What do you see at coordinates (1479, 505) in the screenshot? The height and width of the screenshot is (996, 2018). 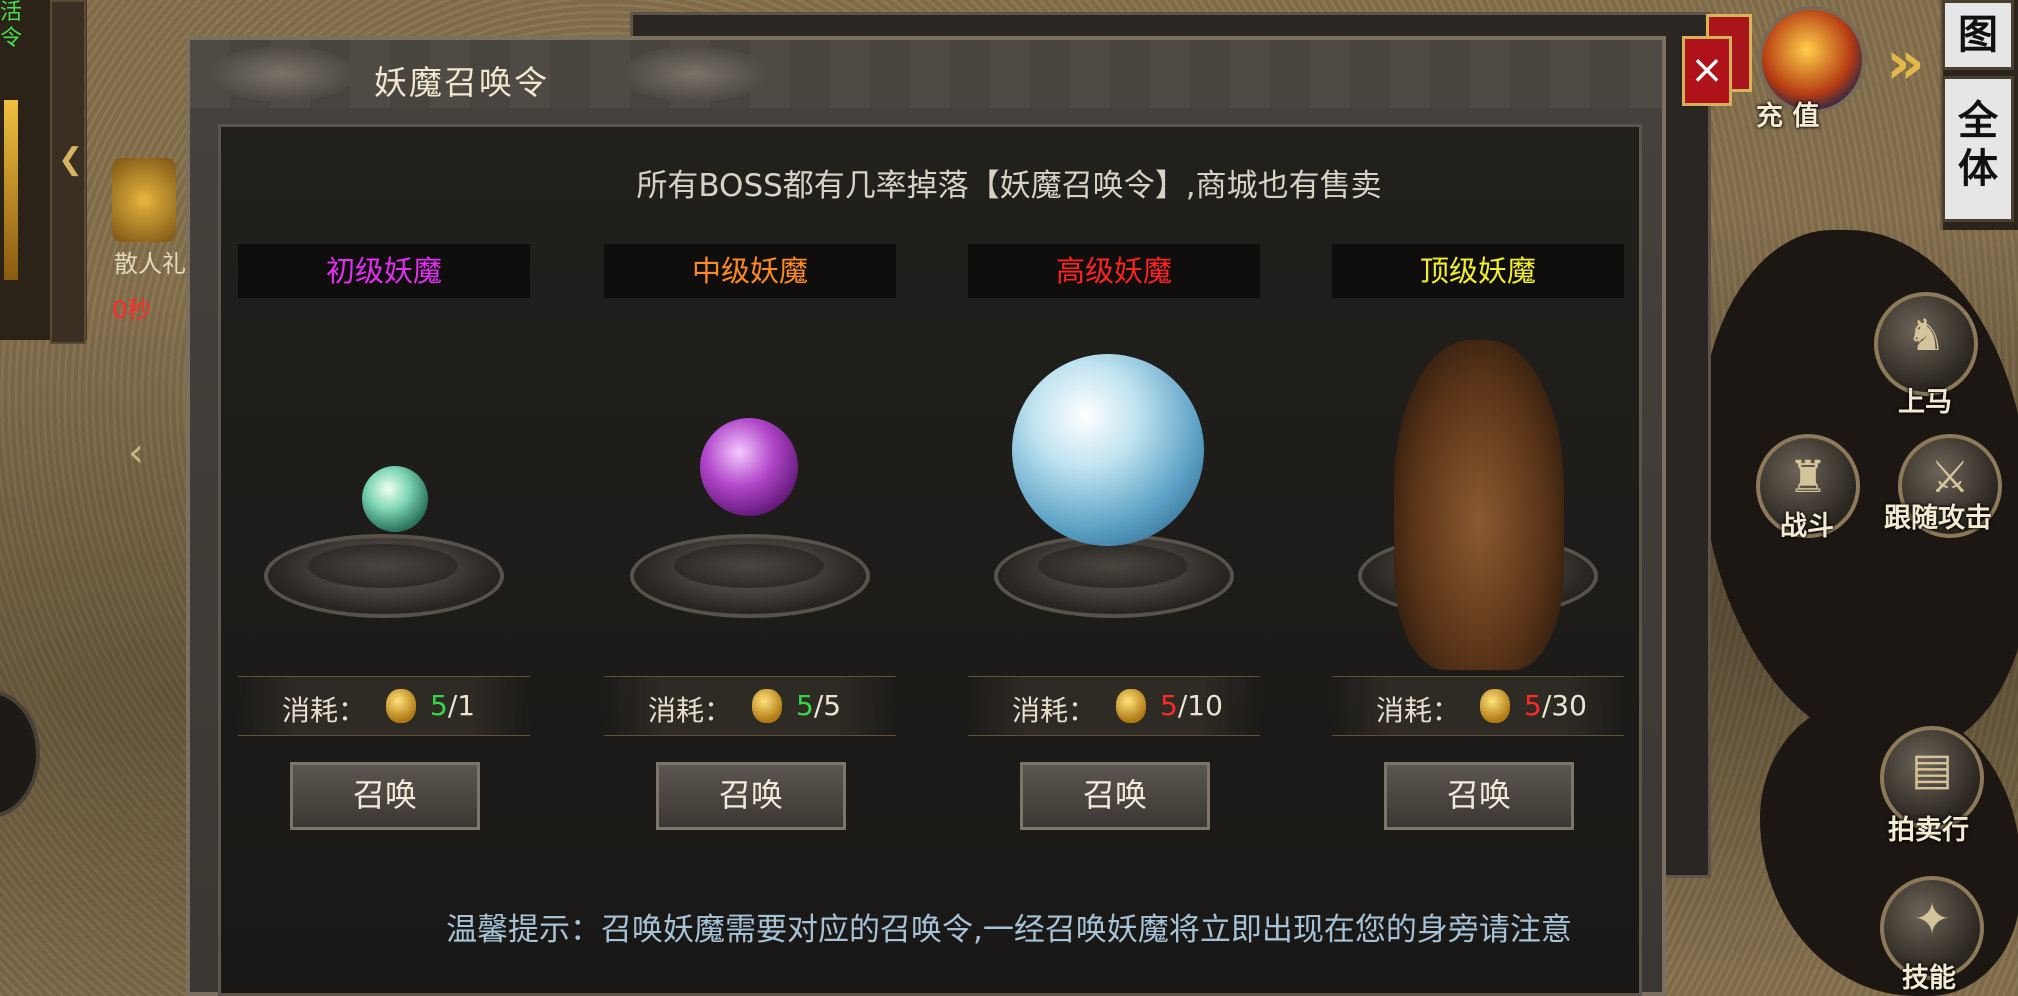 I see `beast-boss-icon` at bounding box center [1479, 505].